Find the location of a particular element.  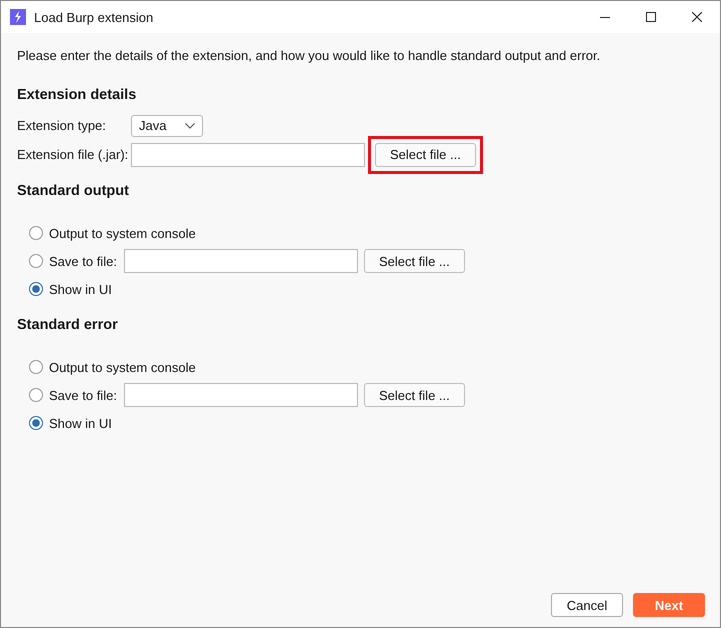

caret-icon is located at coordinates (190, 125).